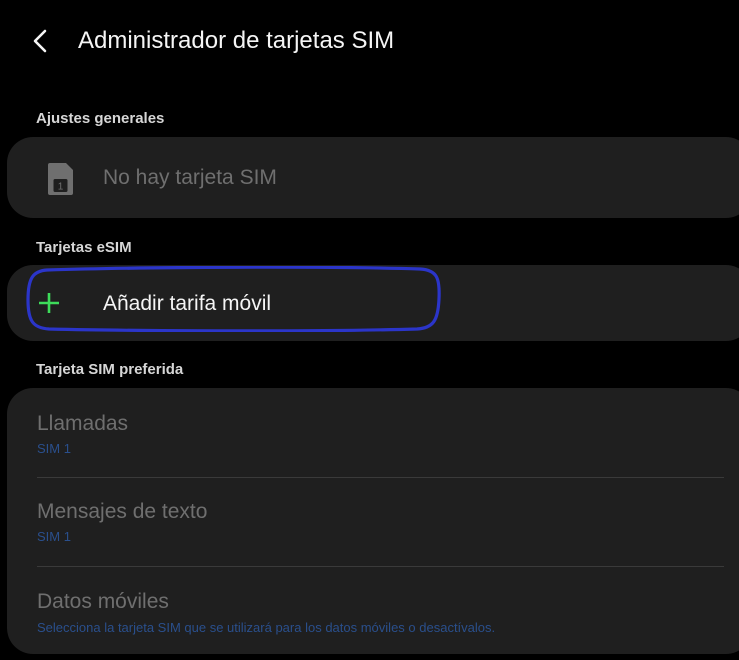  I want to click on card-general: 1 No hay tarjeta SIM, so click(373, 177).